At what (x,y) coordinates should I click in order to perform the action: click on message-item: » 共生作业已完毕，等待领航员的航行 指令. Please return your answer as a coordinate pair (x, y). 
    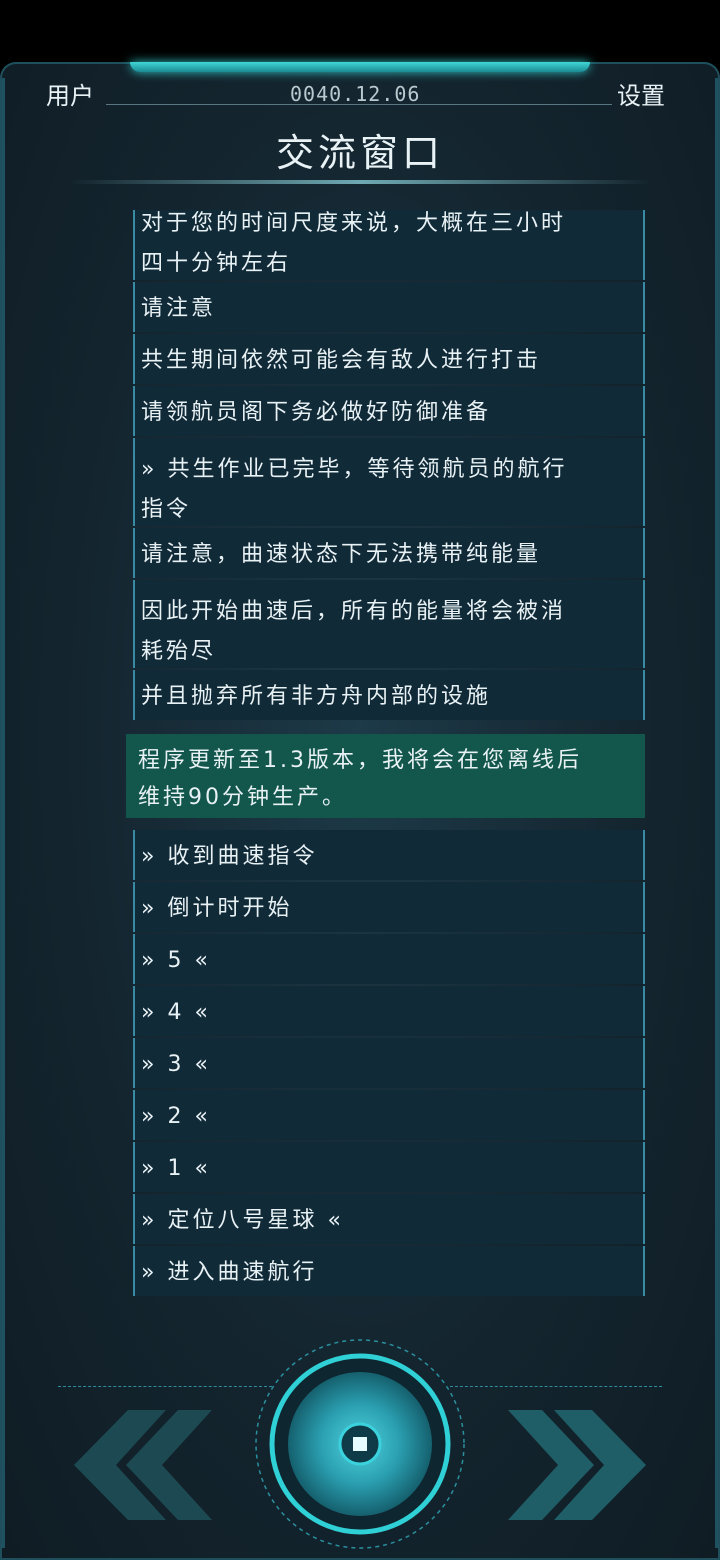
    Looking at the image, I should click on (389, 482).